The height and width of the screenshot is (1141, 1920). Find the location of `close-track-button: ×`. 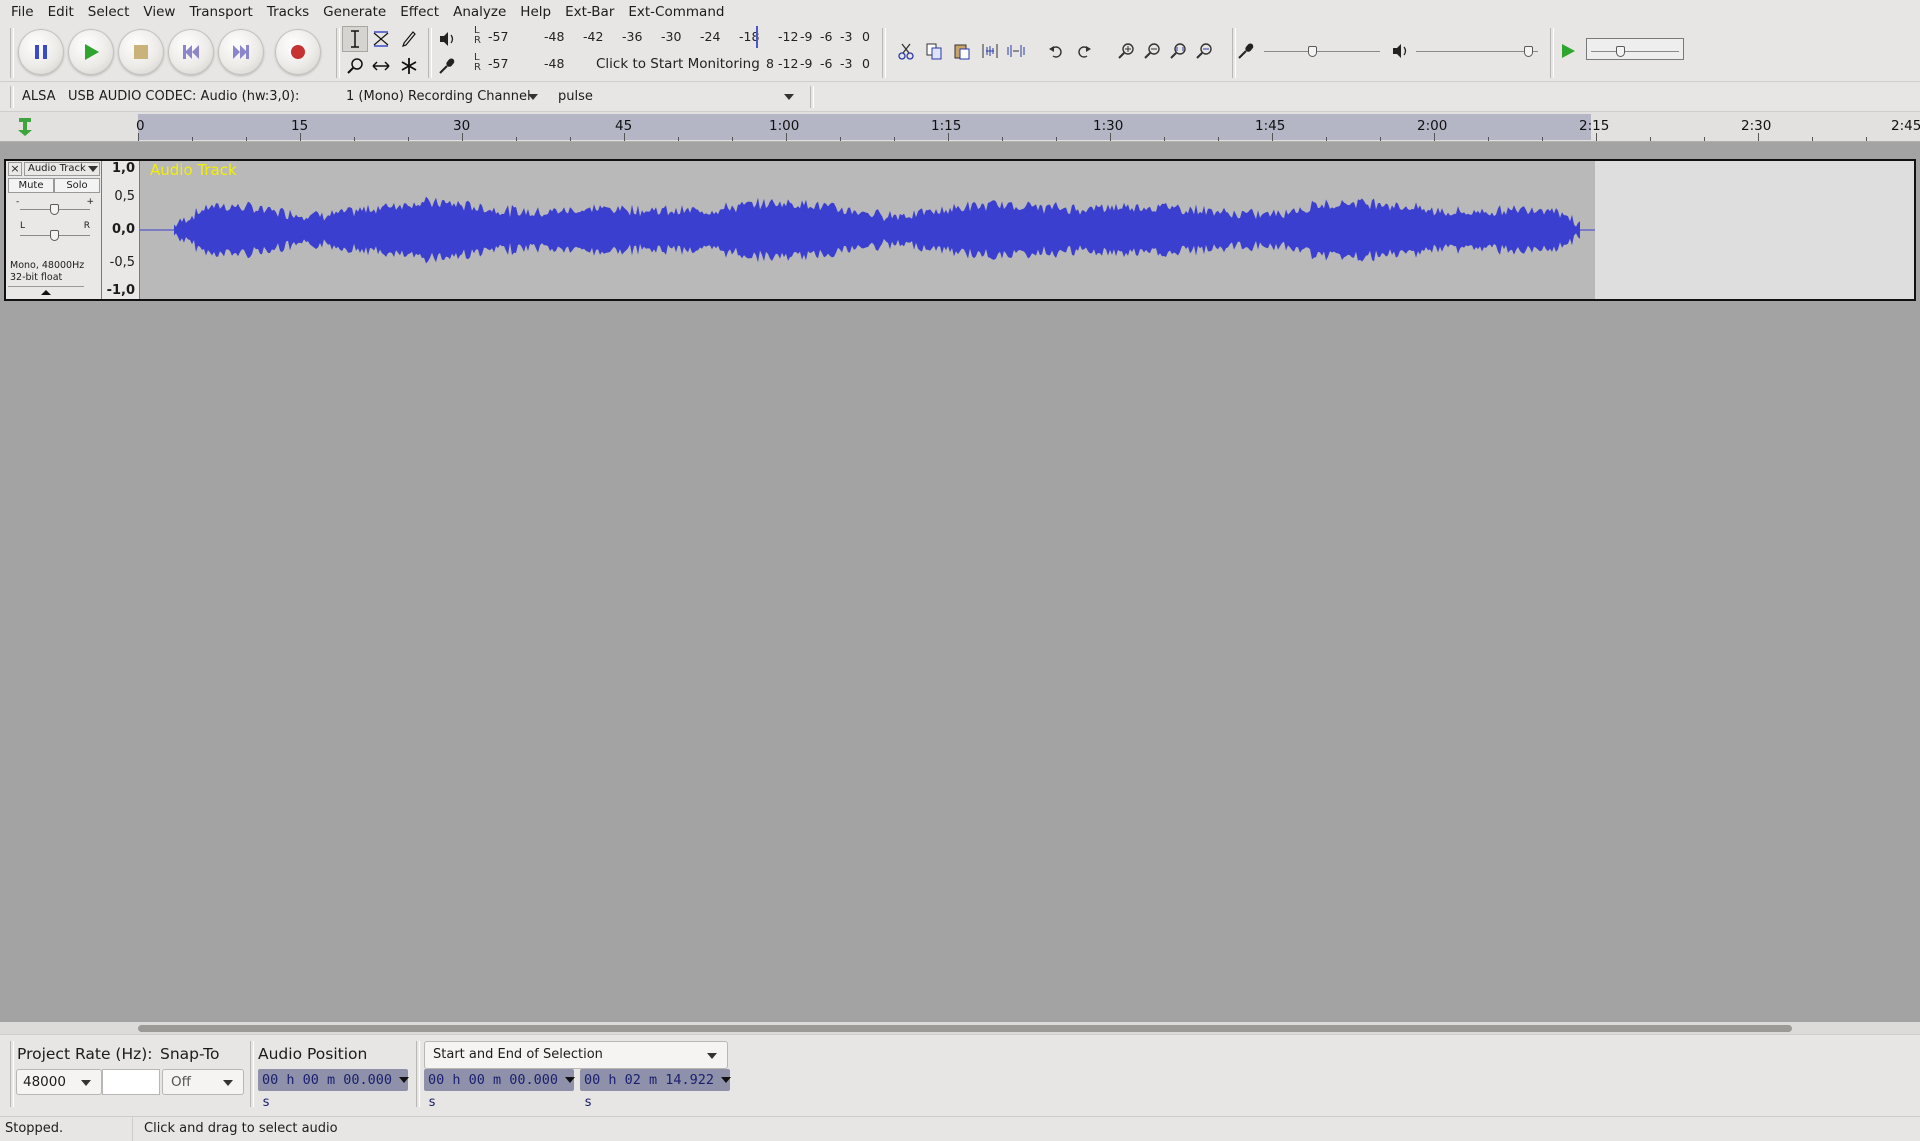

close-track-button: × is located at coordinates (15, 169).